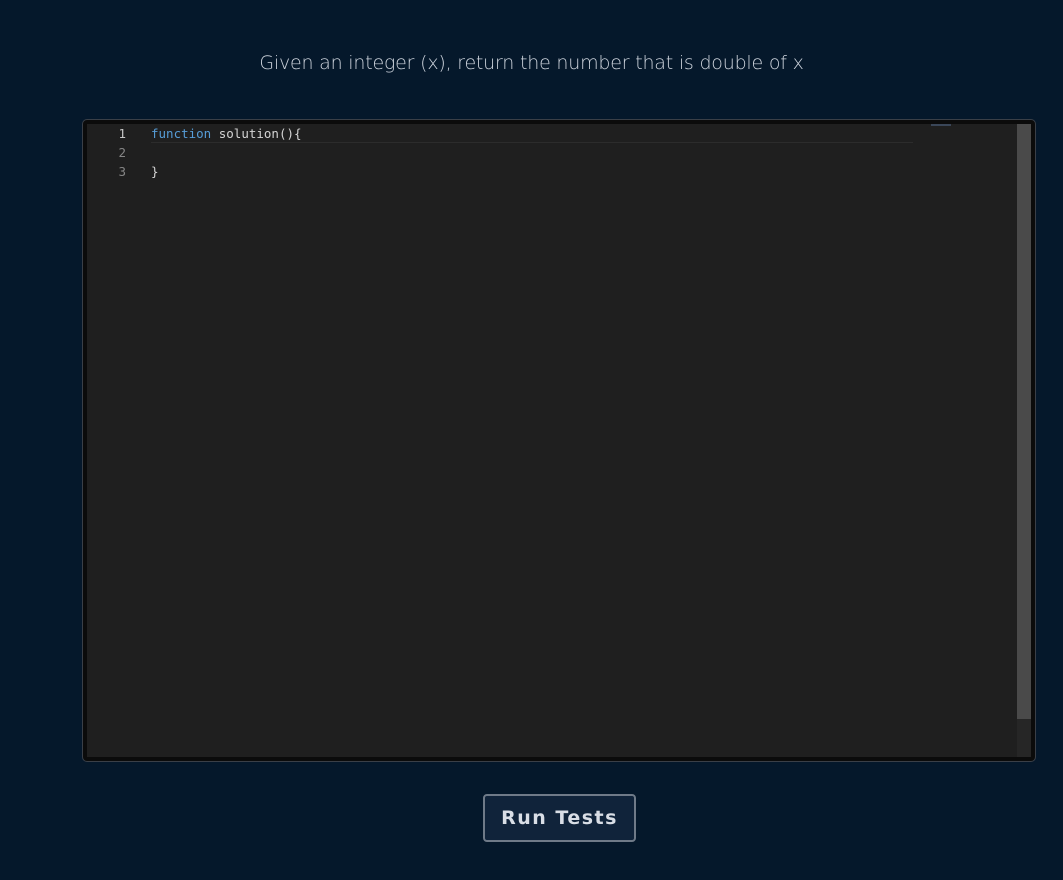 This screenshot has width=1063, height=880. I want to click on minimap-indicator, so click(941, 125).